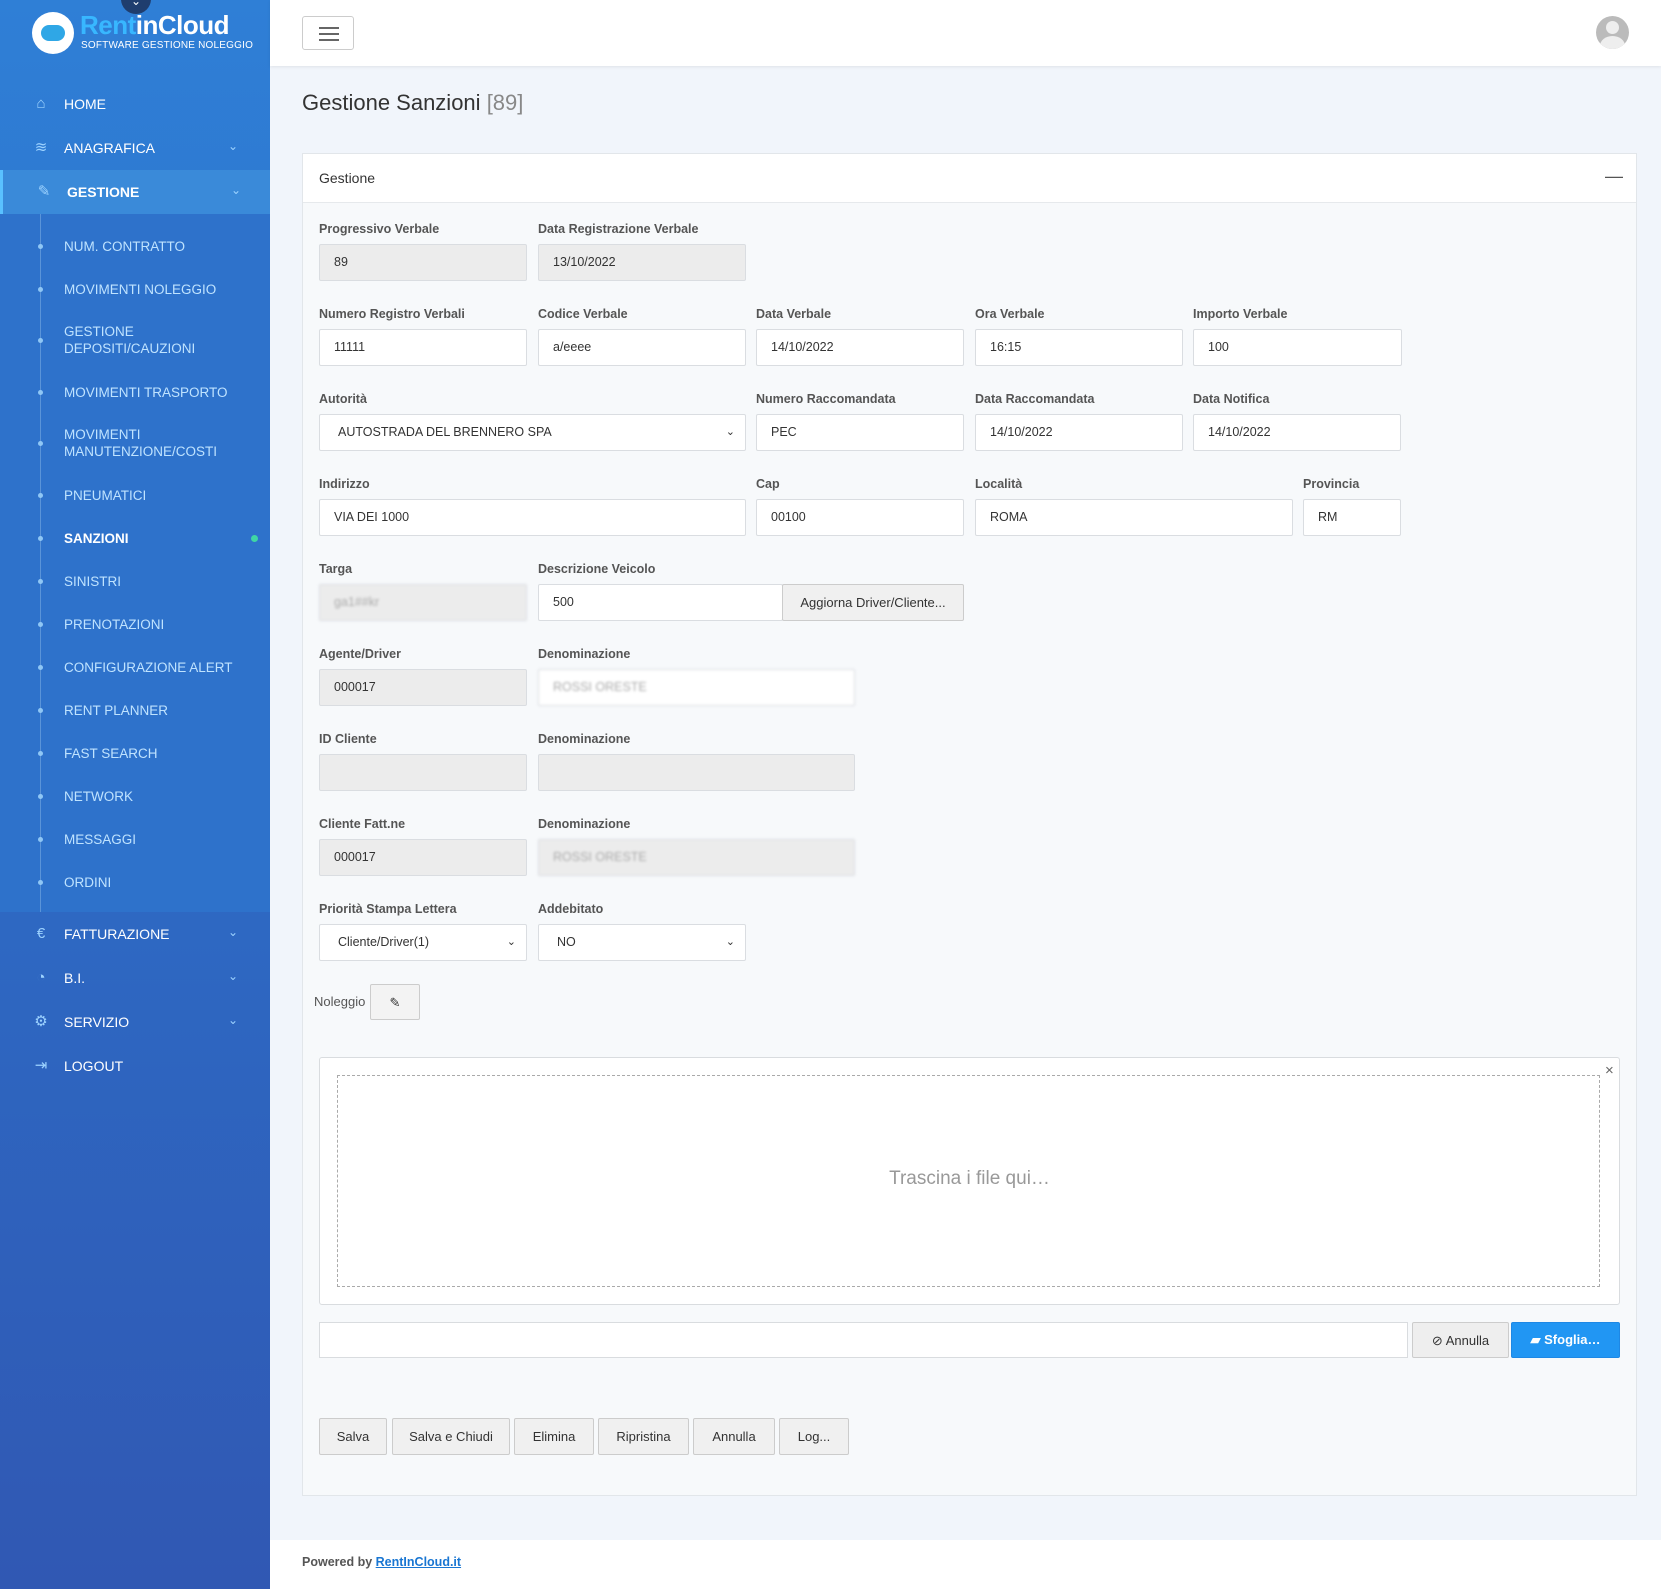 This screenshot has width=1661, height=1589. Describe the element at coordinates (148, 667) in the screenshot. I see `submenu-label: CONFIGURAZIONE ALERT` at that location.